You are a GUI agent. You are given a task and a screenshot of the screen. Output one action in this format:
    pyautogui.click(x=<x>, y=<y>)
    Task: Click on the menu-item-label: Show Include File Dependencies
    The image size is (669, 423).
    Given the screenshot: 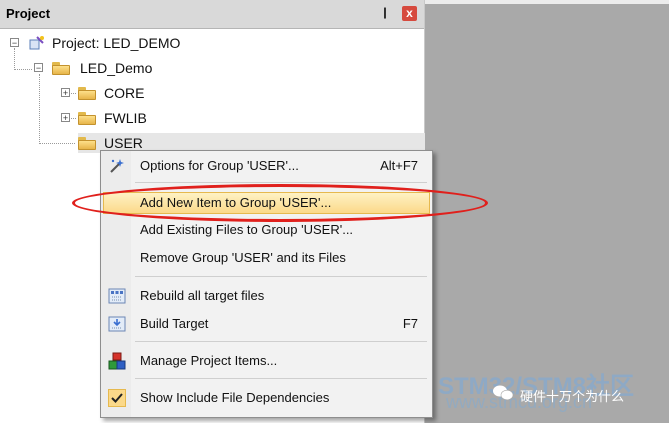 What is the action you would take?
    pyautogui.click(x=235, y=397)
    